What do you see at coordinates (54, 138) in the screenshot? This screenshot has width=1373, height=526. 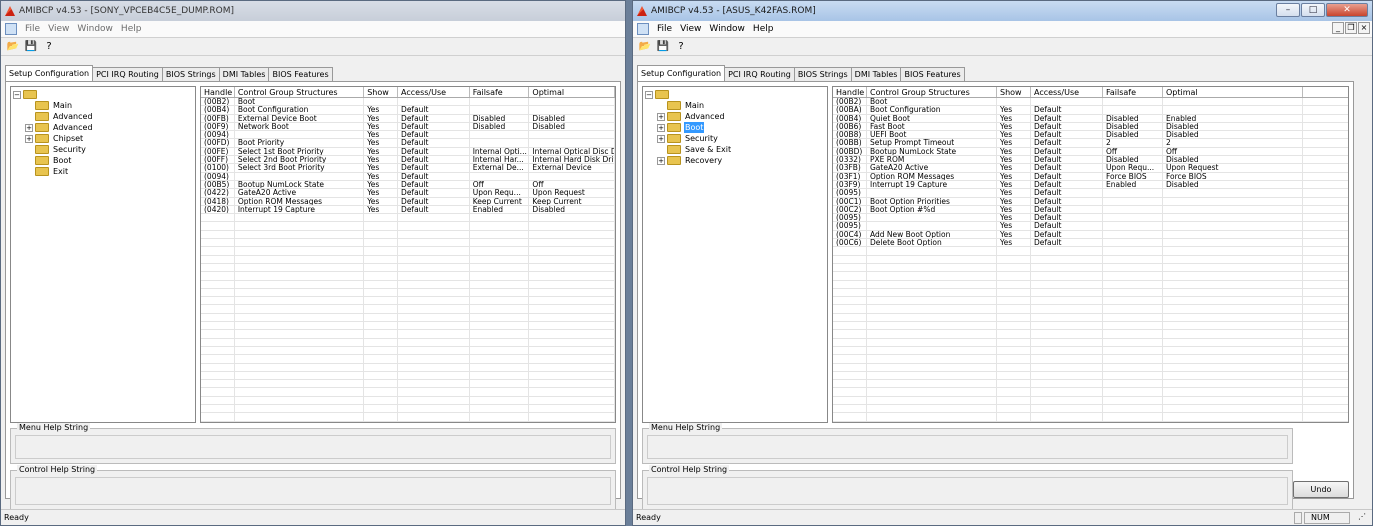 I see `tree-item-chipset: + Chipset` at bounding box center [54, 138].